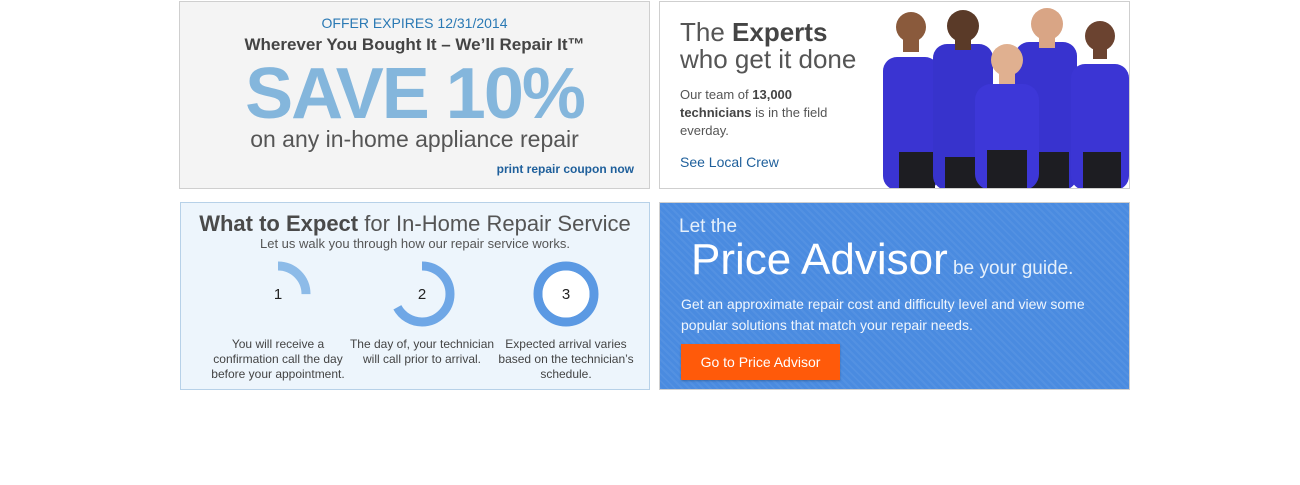  Describe the element at coordinates (772, 94) in the screenshot. I see `technician-count: 13,000` at that location.